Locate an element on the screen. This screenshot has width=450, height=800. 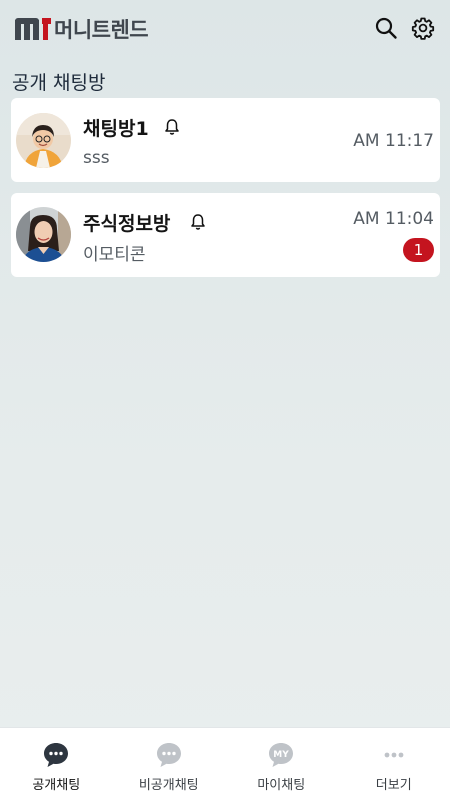
more-dots-icon is located at coordinates (394, 755).